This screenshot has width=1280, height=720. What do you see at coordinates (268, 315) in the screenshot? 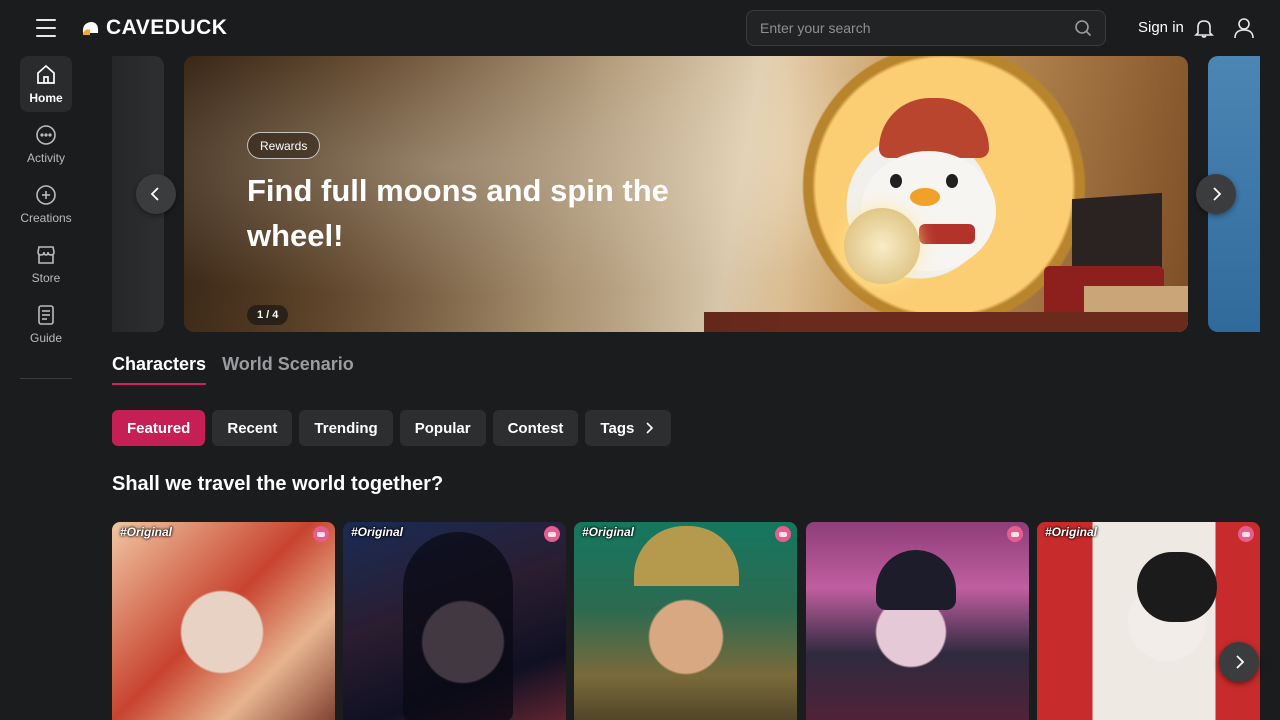
I see `slide-pager: 1 / 4` at bounding box center [268, 315].